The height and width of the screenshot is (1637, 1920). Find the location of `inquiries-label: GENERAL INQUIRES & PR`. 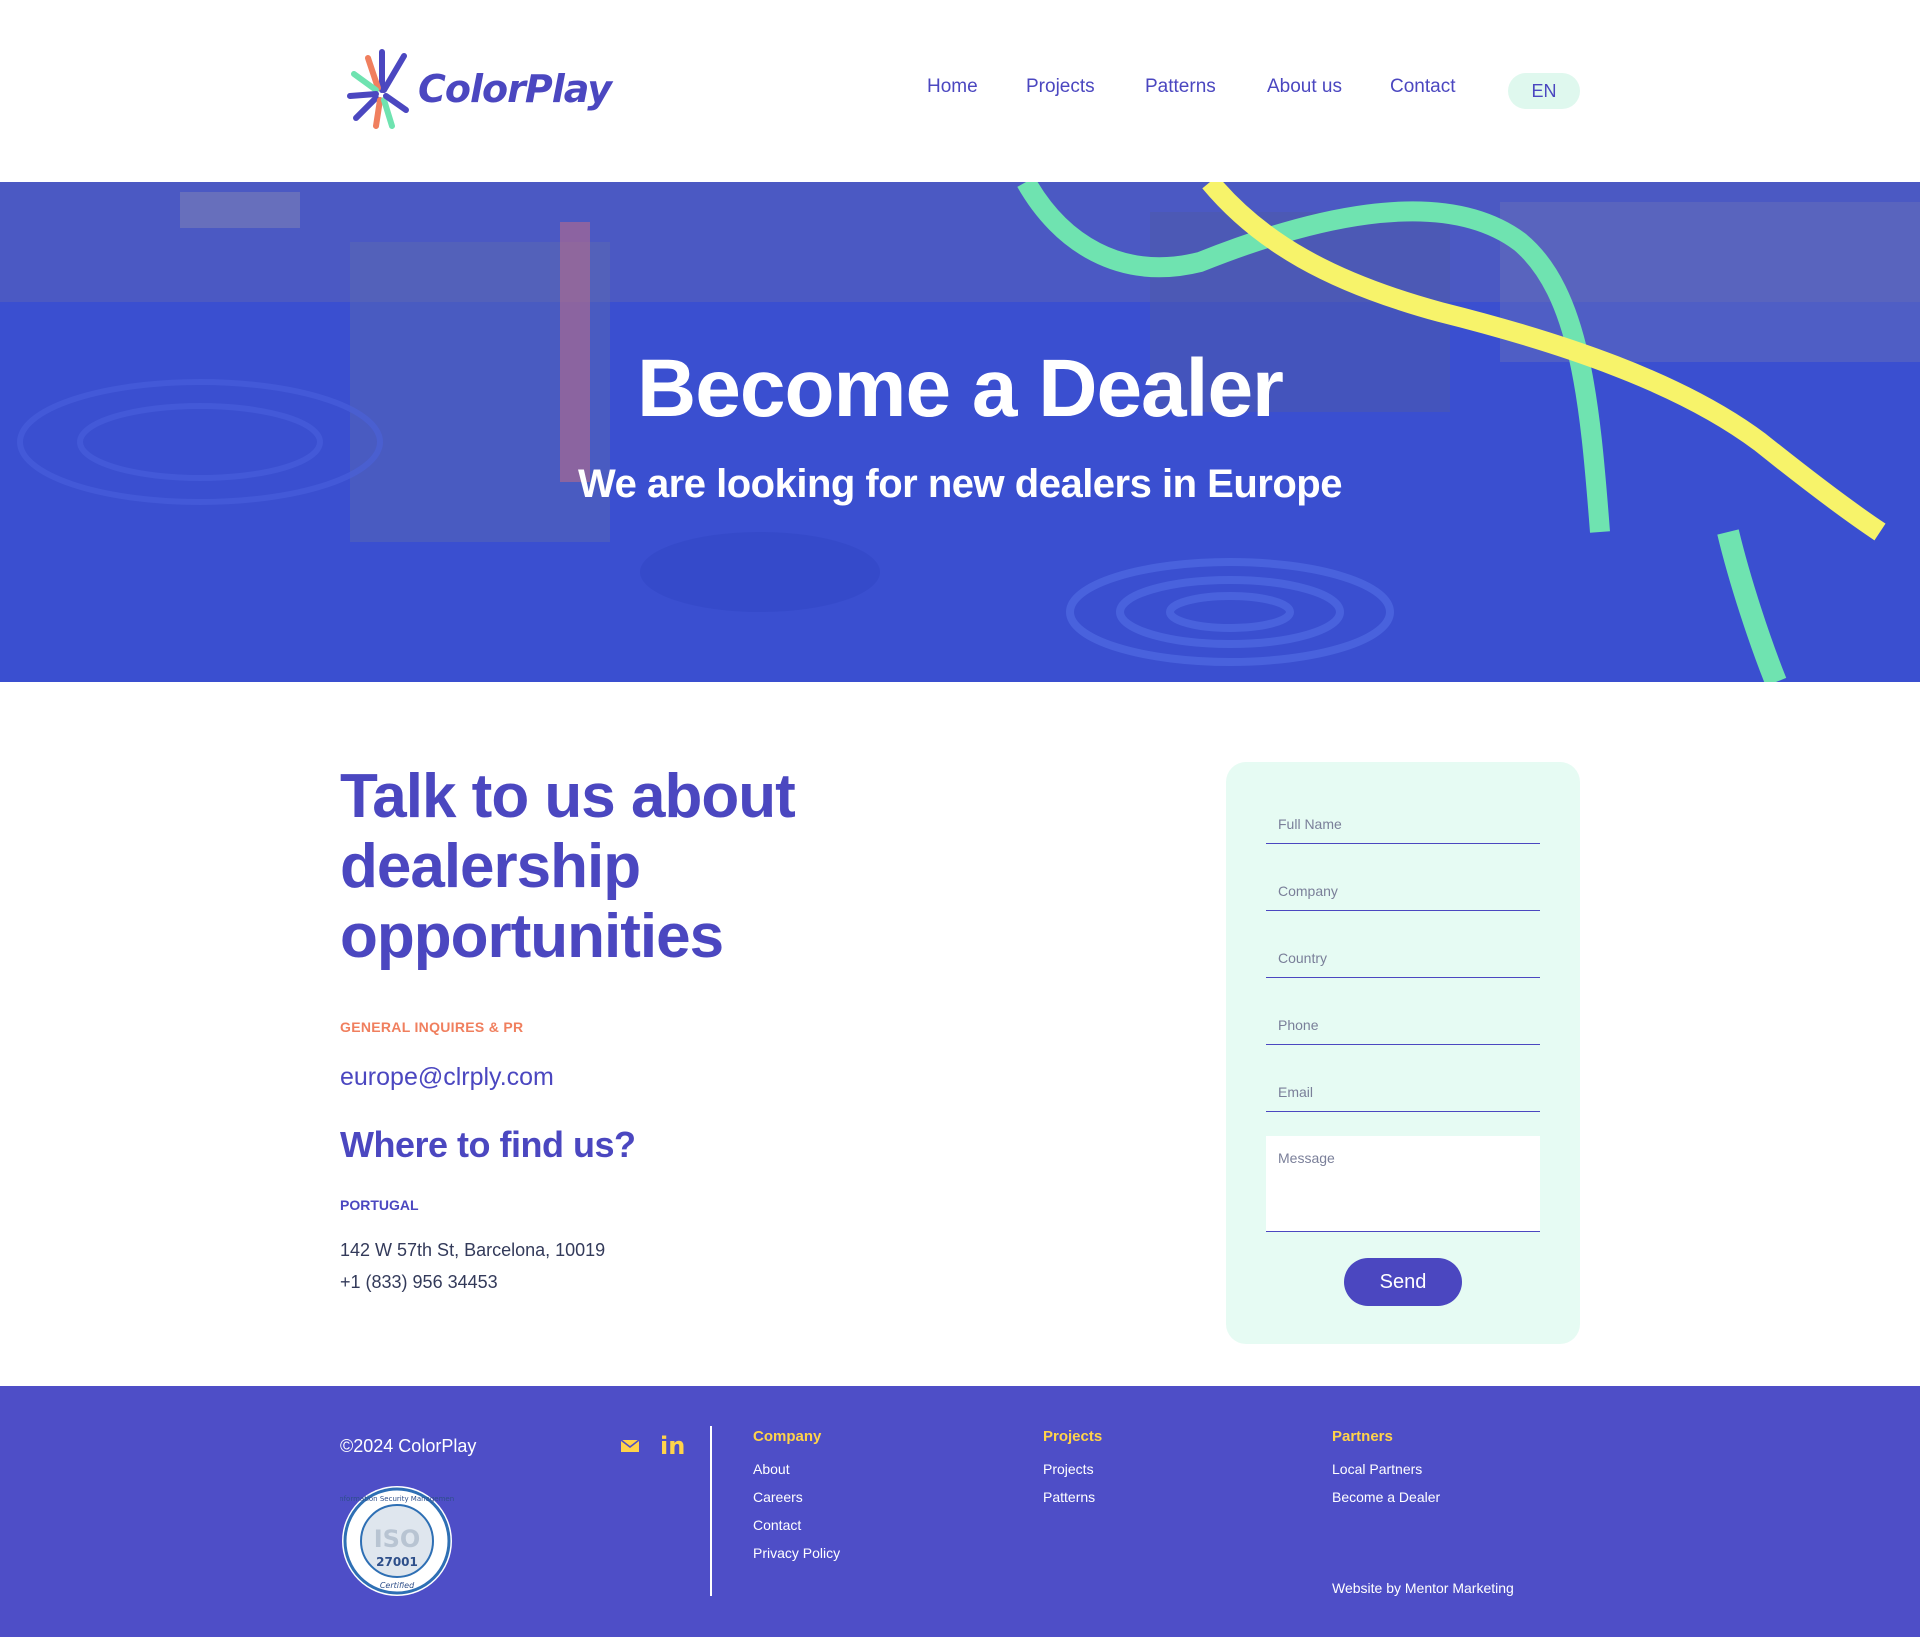

inquiries-label: GENERAL INQUIRES & PR is located at coordinates (432, 1027).